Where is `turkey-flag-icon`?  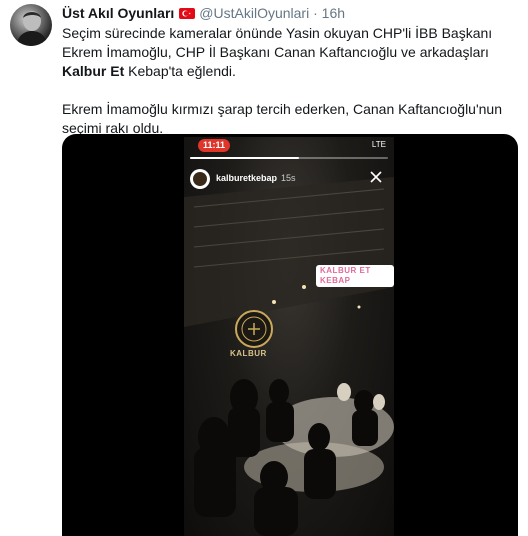 turkey-flag-icon is located at coordinates (187, 13).